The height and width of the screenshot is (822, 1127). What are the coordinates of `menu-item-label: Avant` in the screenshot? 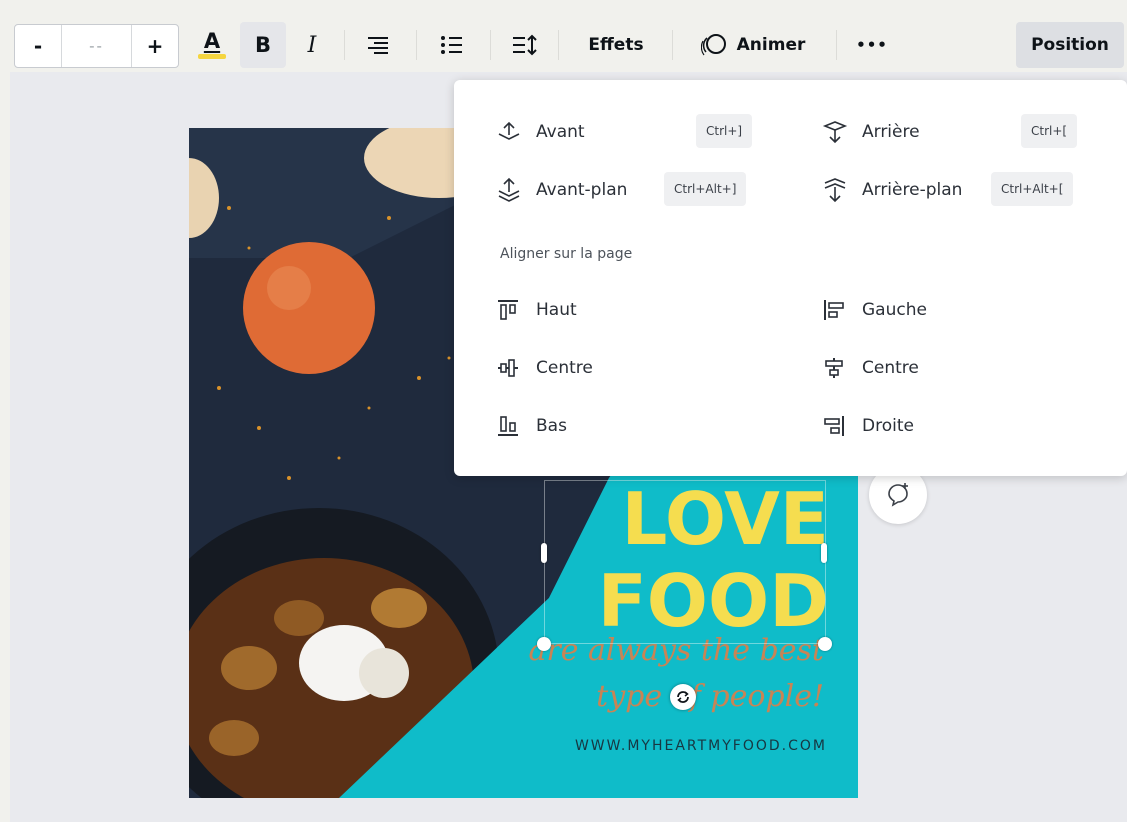 It's located at (560, 132).